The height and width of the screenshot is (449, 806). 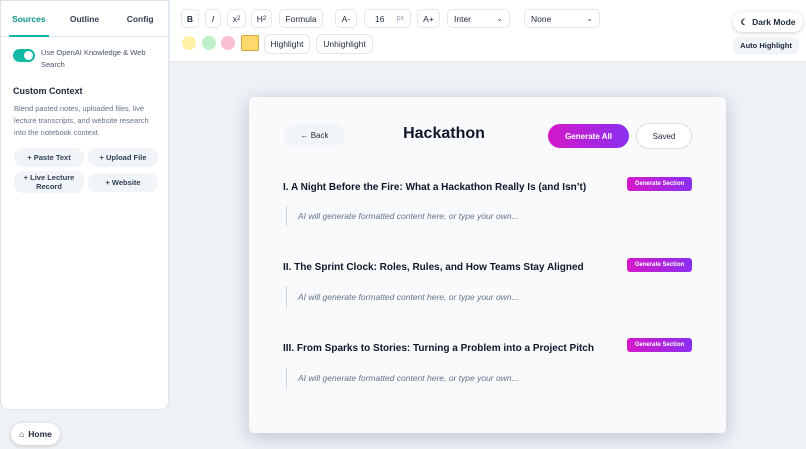 I want to click on superscript-button: x2, so click(x=236, y=18).